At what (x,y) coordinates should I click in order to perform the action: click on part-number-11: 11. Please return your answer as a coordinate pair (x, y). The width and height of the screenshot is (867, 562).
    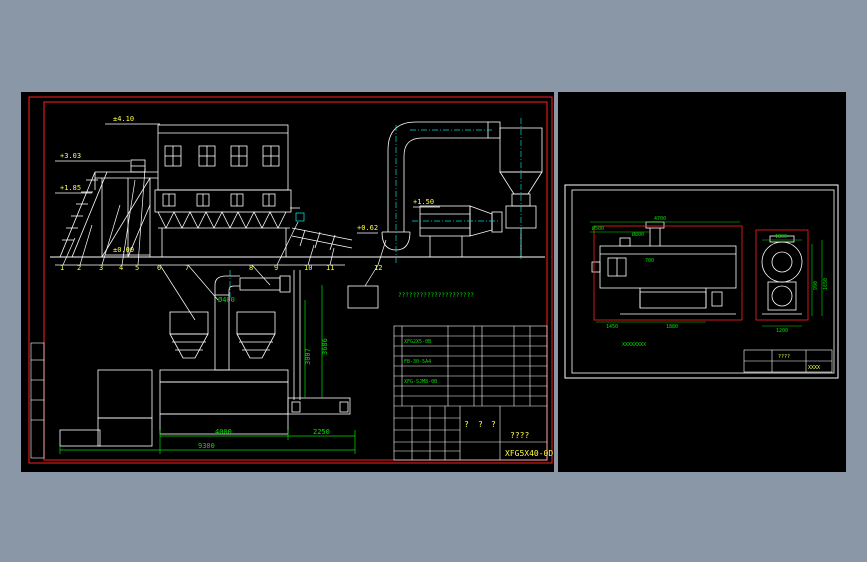
    Looking at the image, I should click on (330, 268).